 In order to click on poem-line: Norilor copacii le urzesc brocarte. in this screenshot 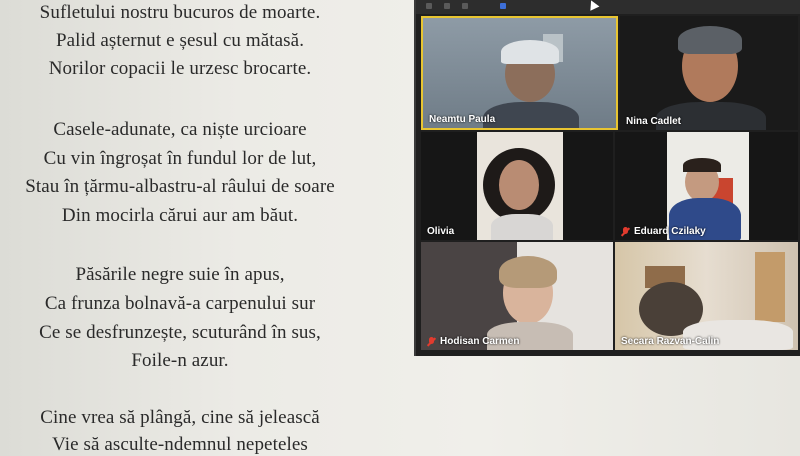, I will do `click(180, 68)`.